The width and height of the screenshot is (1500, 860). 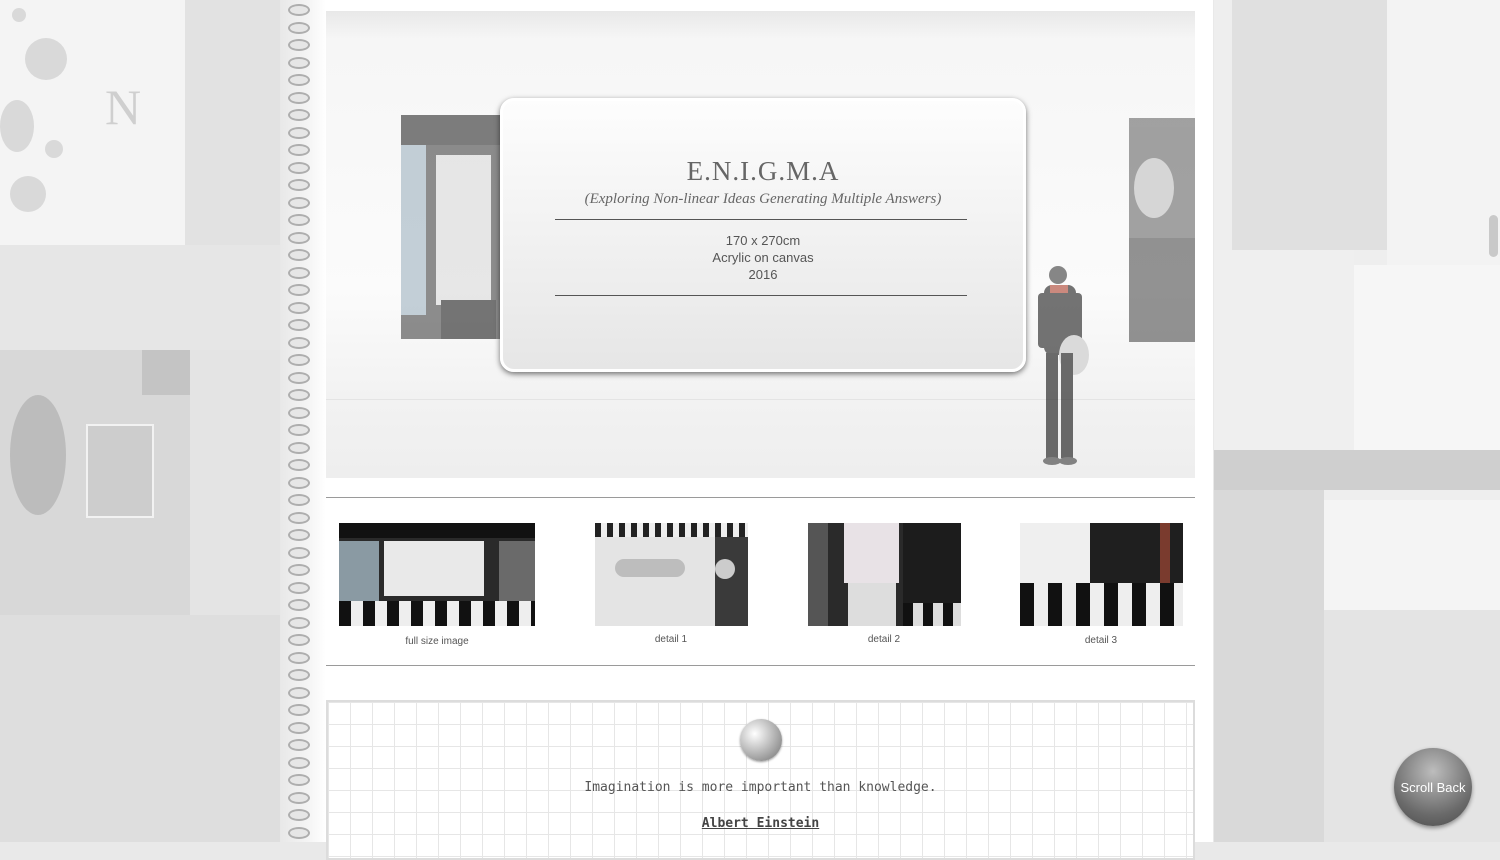 I want to click on disco-ball-icon, so click(x=761, y=740).